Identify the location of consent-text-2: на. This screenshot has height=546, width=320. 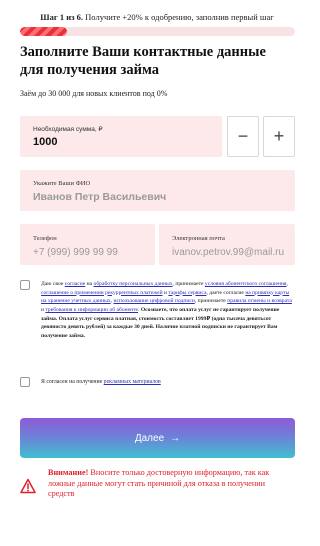
(89, 284).